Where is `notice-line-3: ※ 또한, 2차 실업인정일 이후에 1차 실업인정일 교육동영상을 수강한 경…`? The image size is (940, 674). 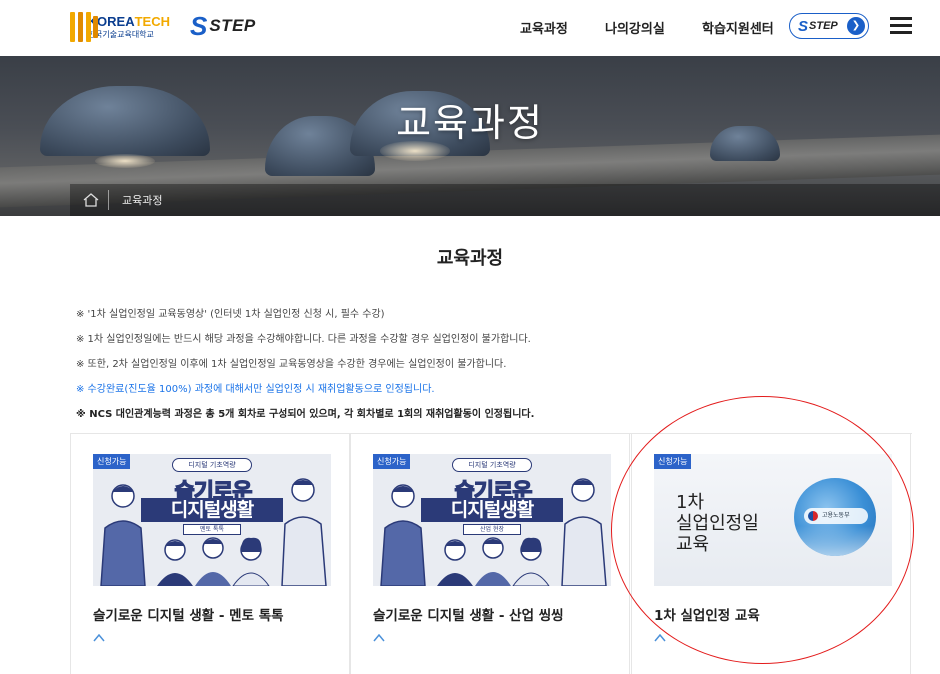
notice-line-3: ※ 또한, 2차 실업인정일 이후에 1차 실업인정일 교육동영상을 수강한 경… is located at coordinates (291, 364).